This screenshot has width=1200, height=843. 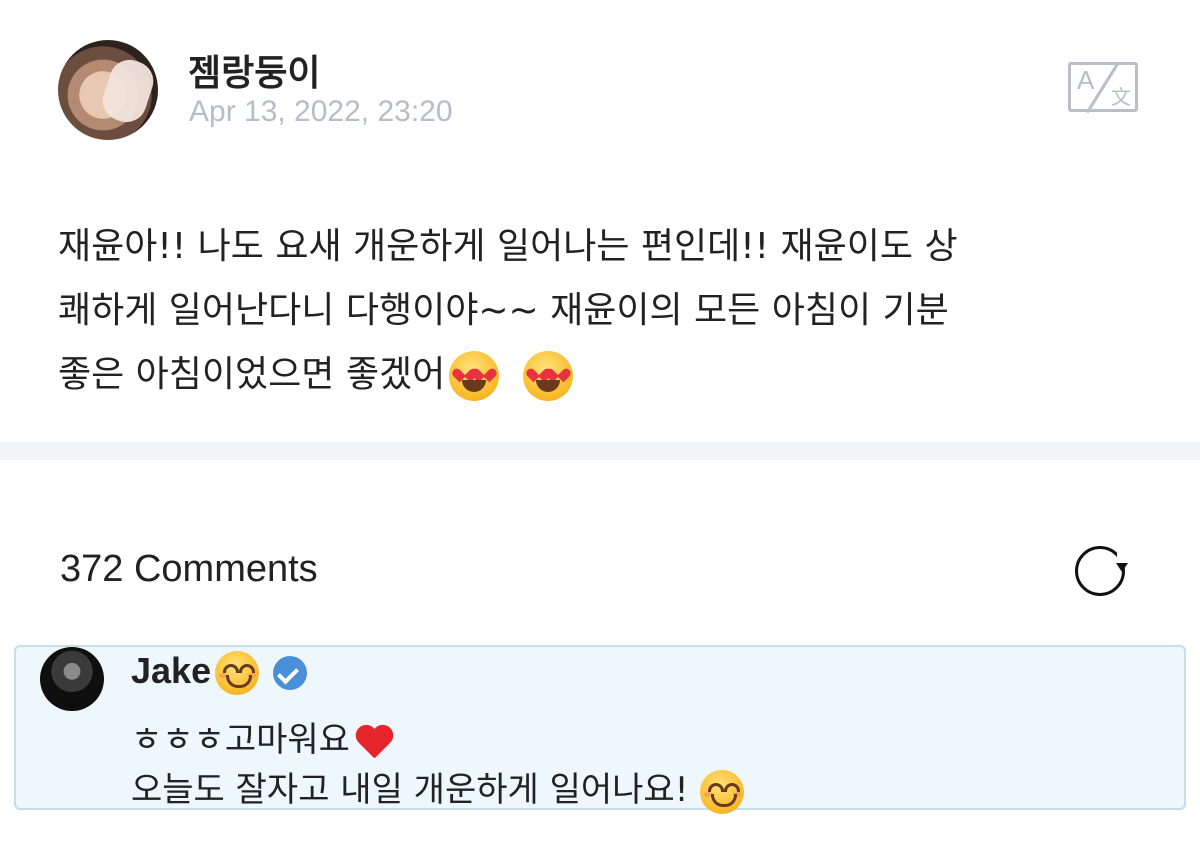 I want to click on translate-icon: A, so click(x=1086, y=80).